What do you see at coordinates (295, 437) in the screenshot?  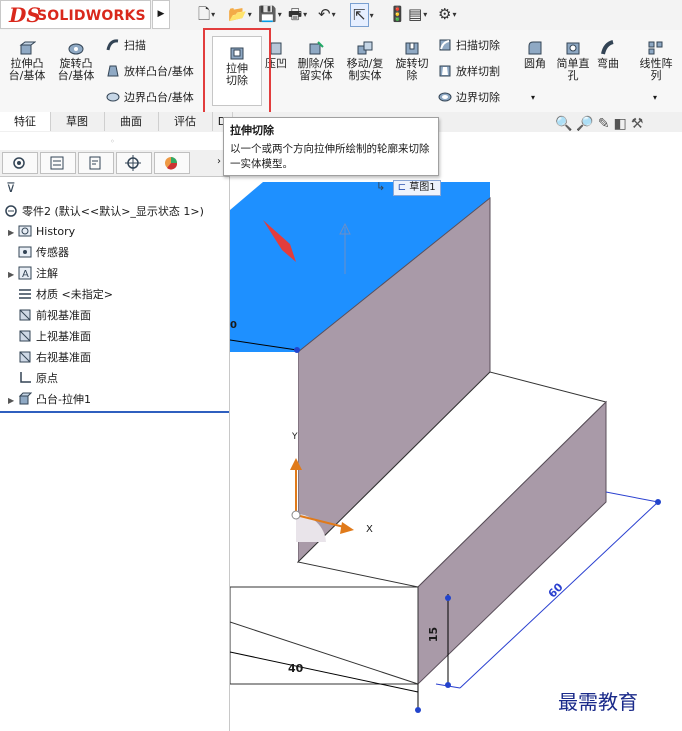 I see `axis-y-label: Y` at bounding box center [295, 437].